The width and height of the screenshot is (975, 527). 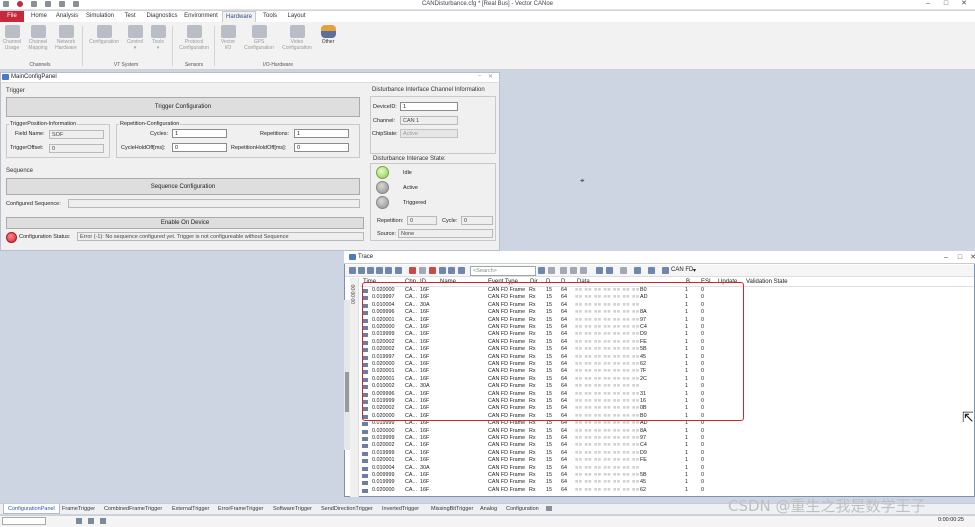 I want to click on trigger-configuration-button: Trigger Configuration, so click(x=183, y=107).